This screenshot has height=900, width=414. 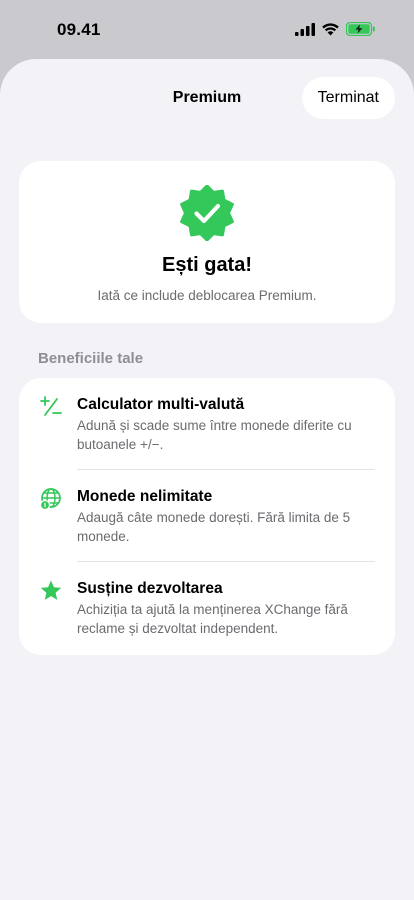 I want to click on status-time: 09.41, so click(x=79, y=29).